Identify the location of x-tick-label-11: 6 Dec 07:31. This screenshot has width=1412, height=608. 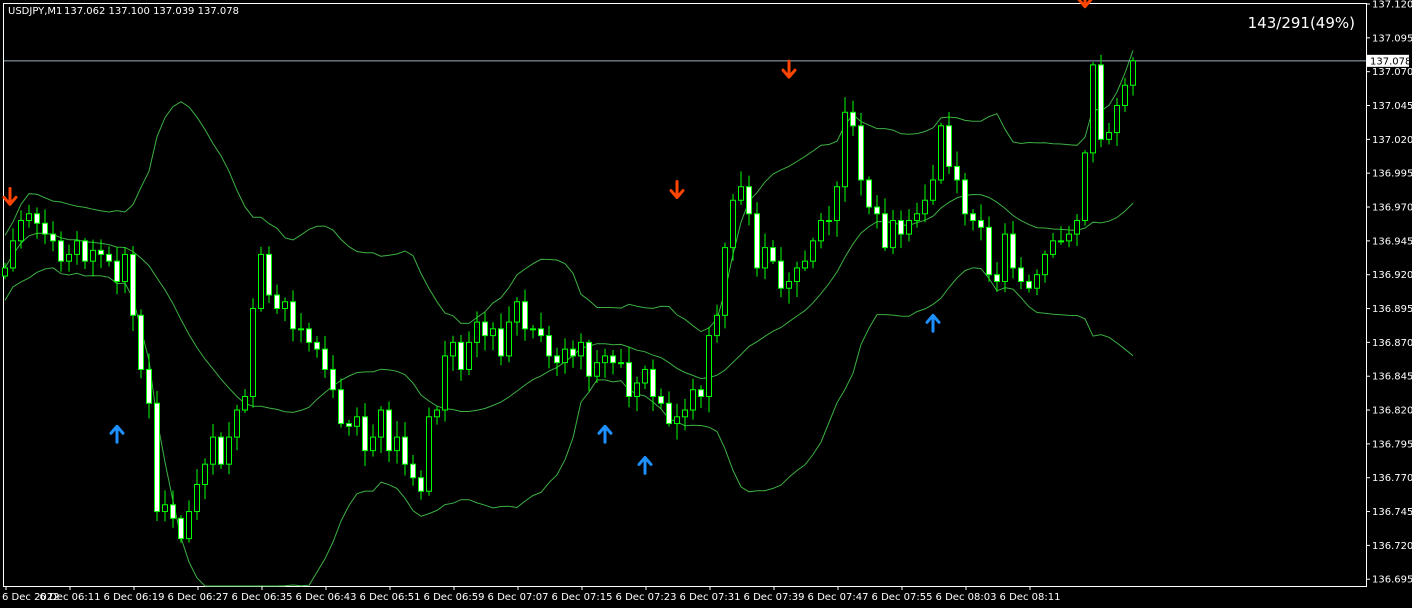
(710, 597).